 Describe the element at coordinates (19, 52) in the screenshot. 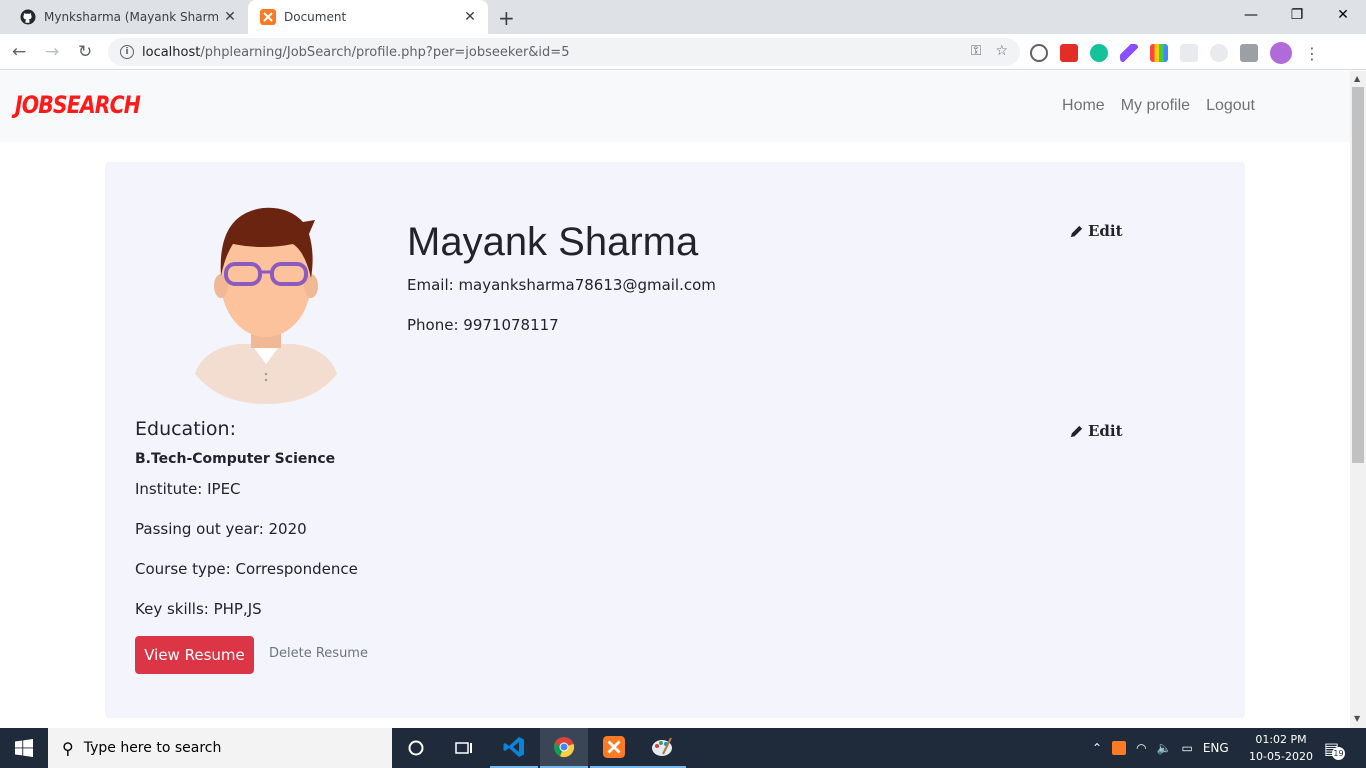

I see `back-icon: ←` at that location.